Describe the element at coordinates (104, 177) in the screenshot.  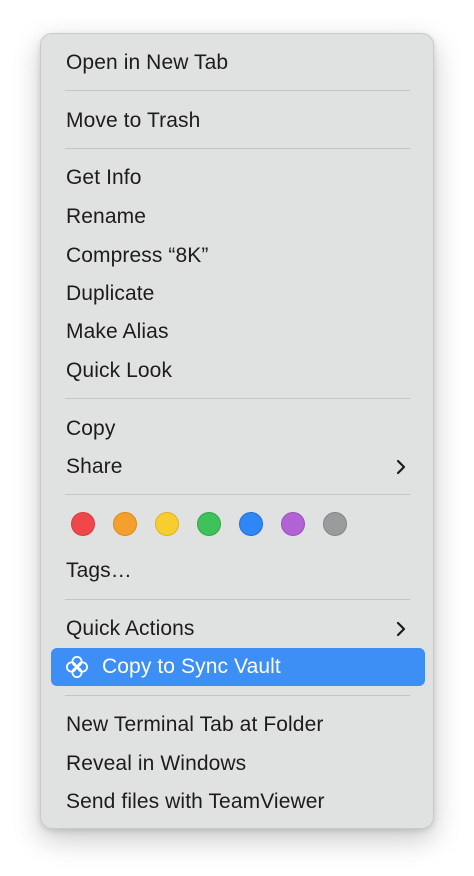
I see `menu-item-label: Get Info` at that location.